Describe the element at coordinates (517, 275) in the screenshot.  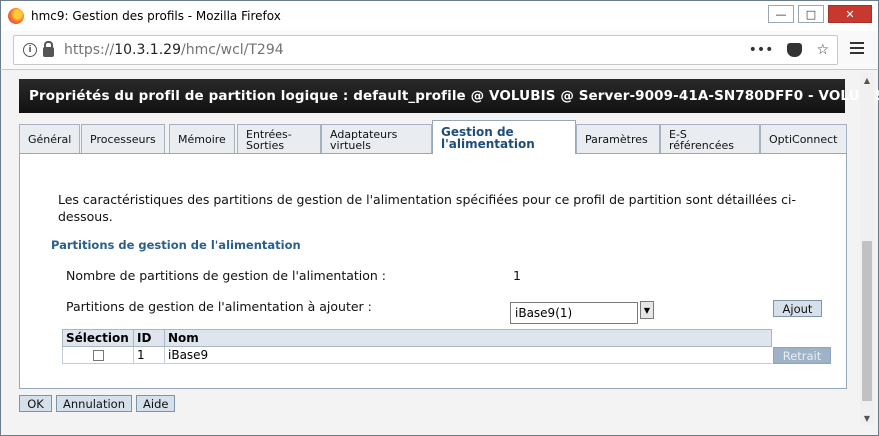
I see `count-value: 1` at that location.